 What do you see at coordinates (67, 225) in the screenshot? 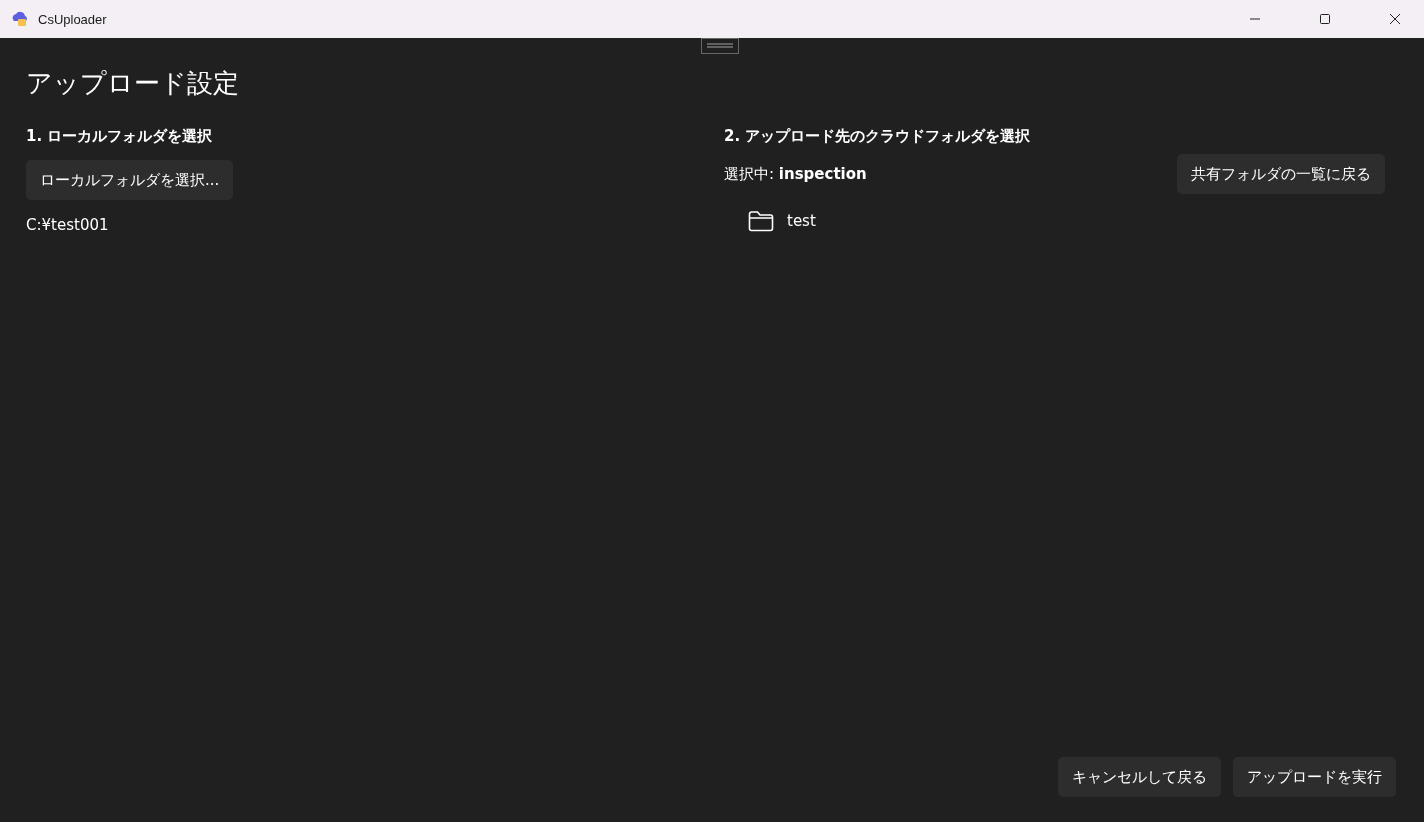
I see `folder-path: C:¥test001` at bounding box center [67, 225].